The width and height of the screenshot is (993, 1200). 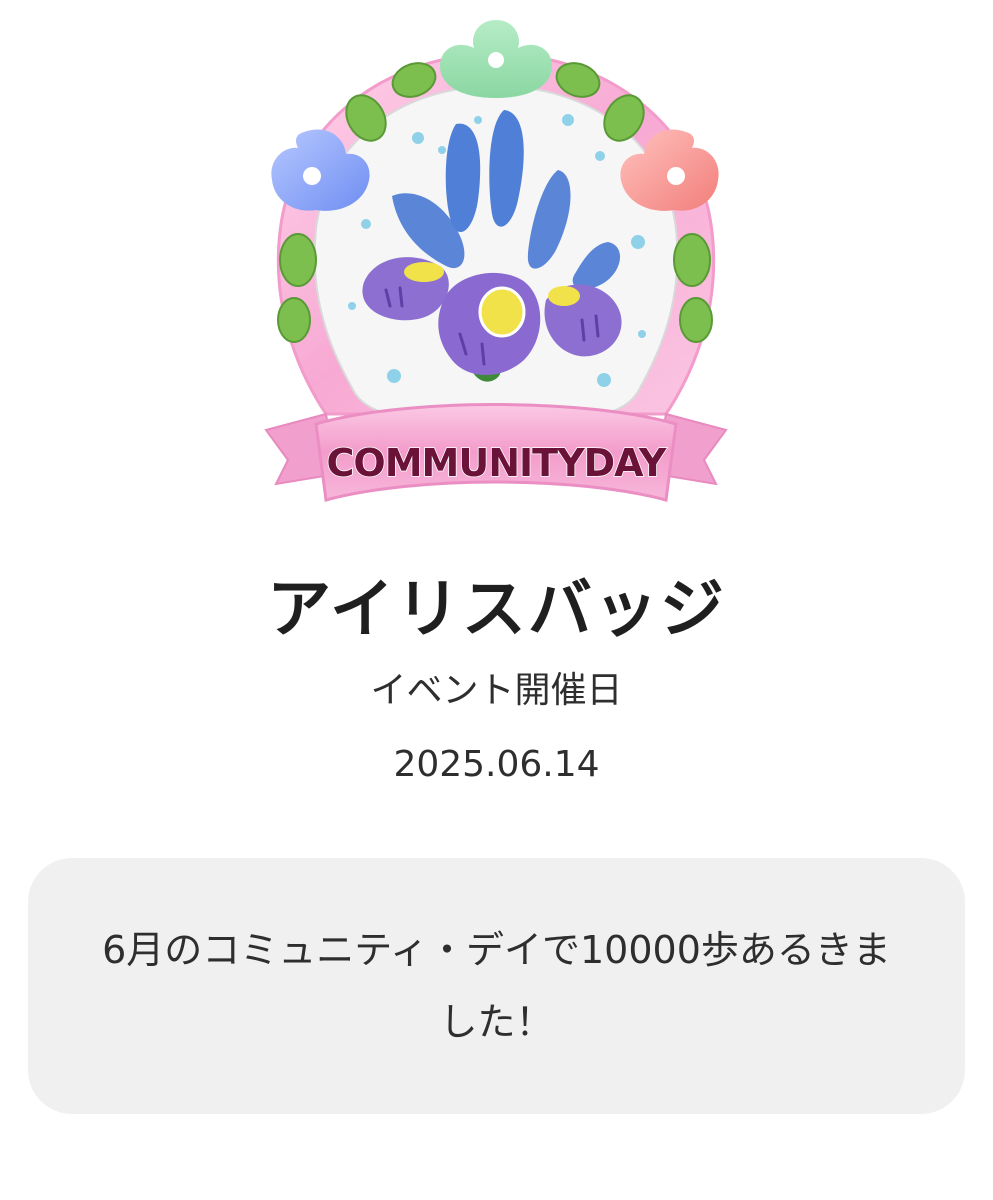 I want to click on ribbon-text: COMMUNITYDAY, so click(x=497, y=463).